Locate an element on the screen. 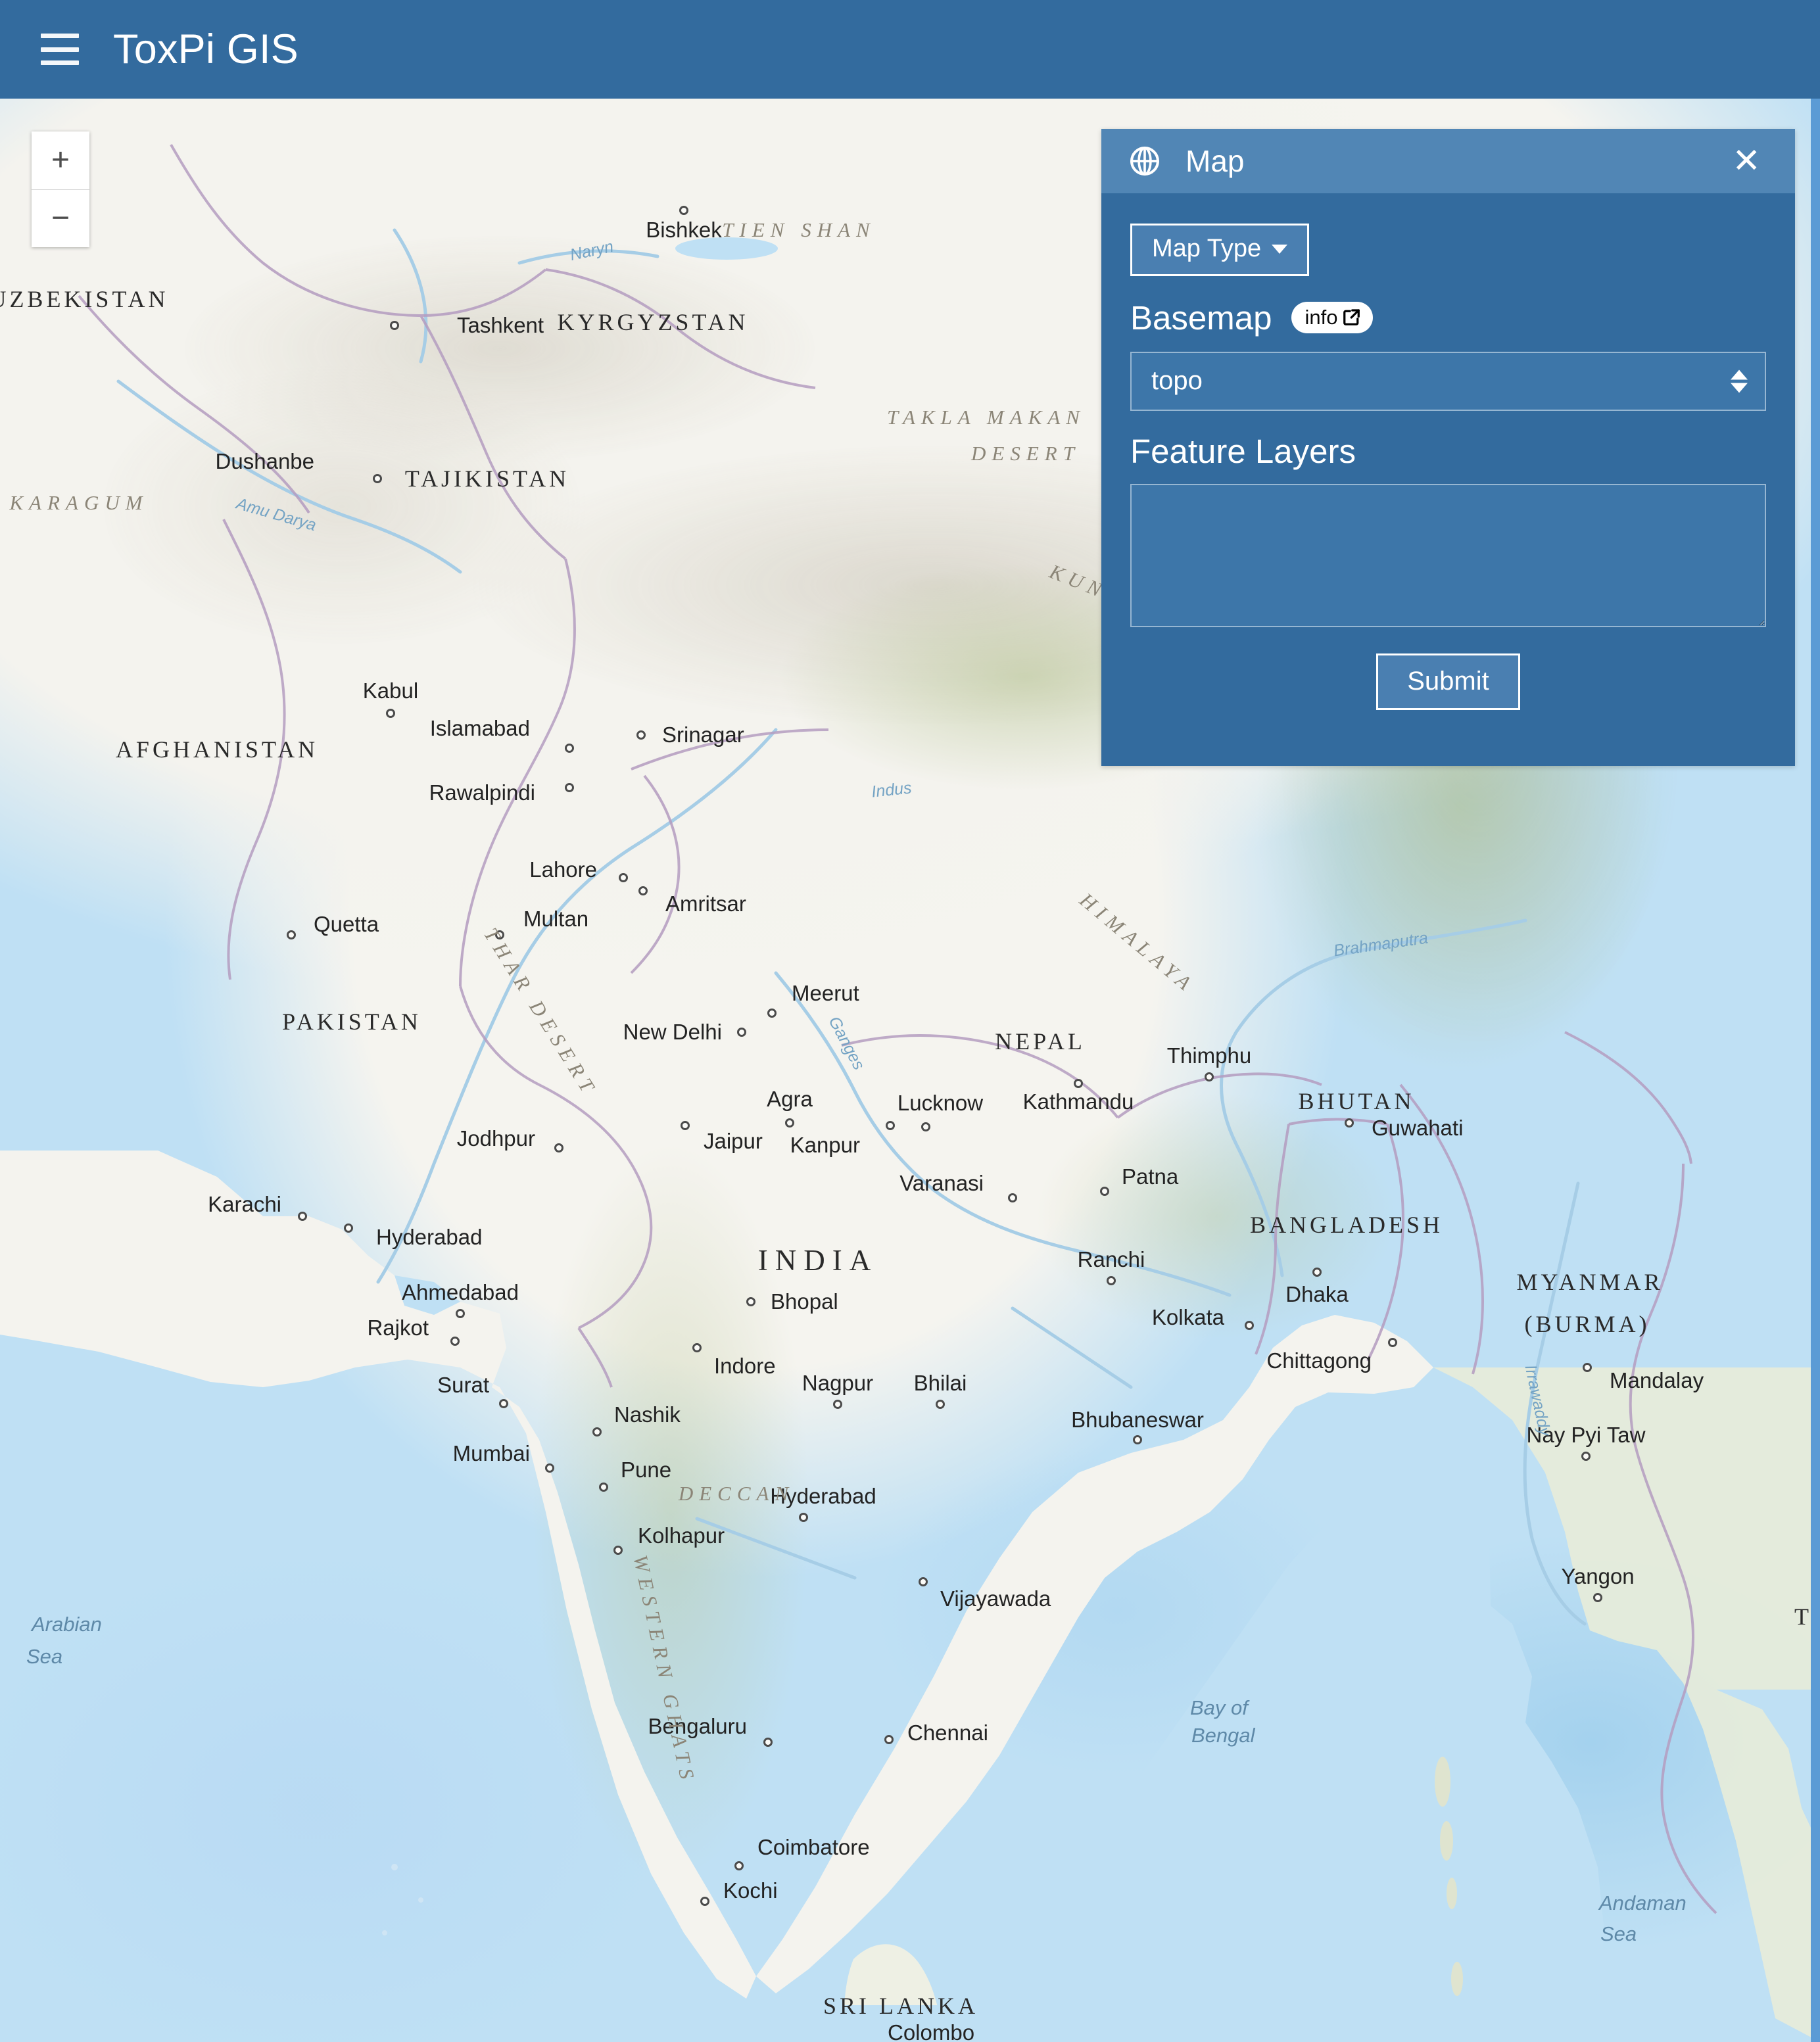 This screenshot has height=2042, width=1820. basemap-info-button: info is located at coordinates (1332, 318).